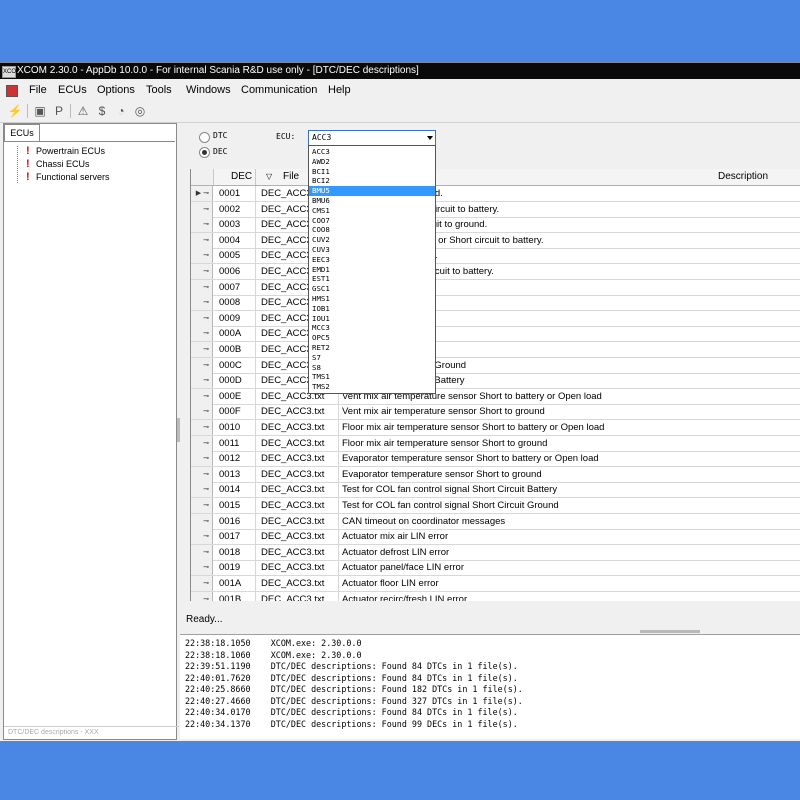 The height and width of the screenshot is (800, 800). Describe the element at coordinates (58, 164) in the screenshot. I see `tree-item-chassi-ecus: ! Chassi ECUs` at that location.